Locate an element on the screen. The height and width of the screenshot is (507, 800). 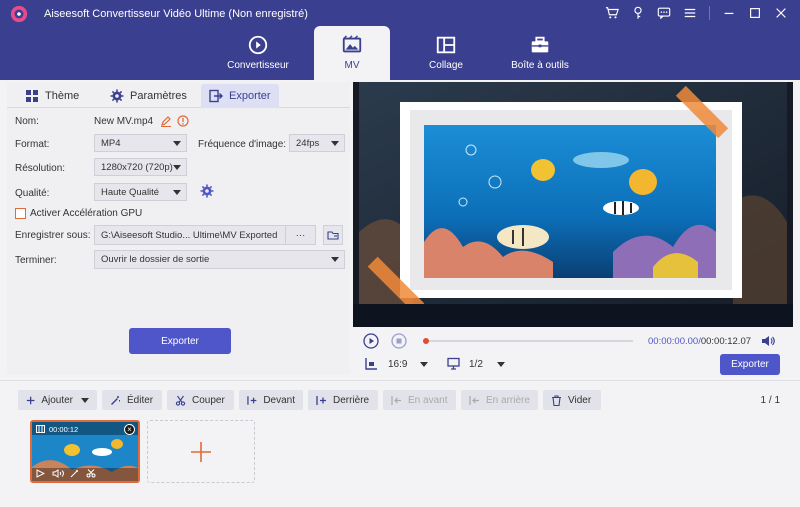
subtab-parametres: Paramètres is located at coordinates (148, 96).